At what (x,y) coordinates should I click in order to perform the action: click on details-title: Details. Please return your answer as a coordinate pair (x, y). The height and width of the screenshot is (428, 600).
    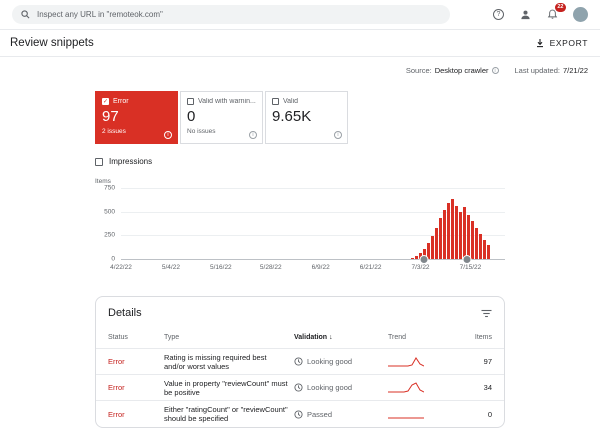
    Looking at the image, I should click on (125, 313).